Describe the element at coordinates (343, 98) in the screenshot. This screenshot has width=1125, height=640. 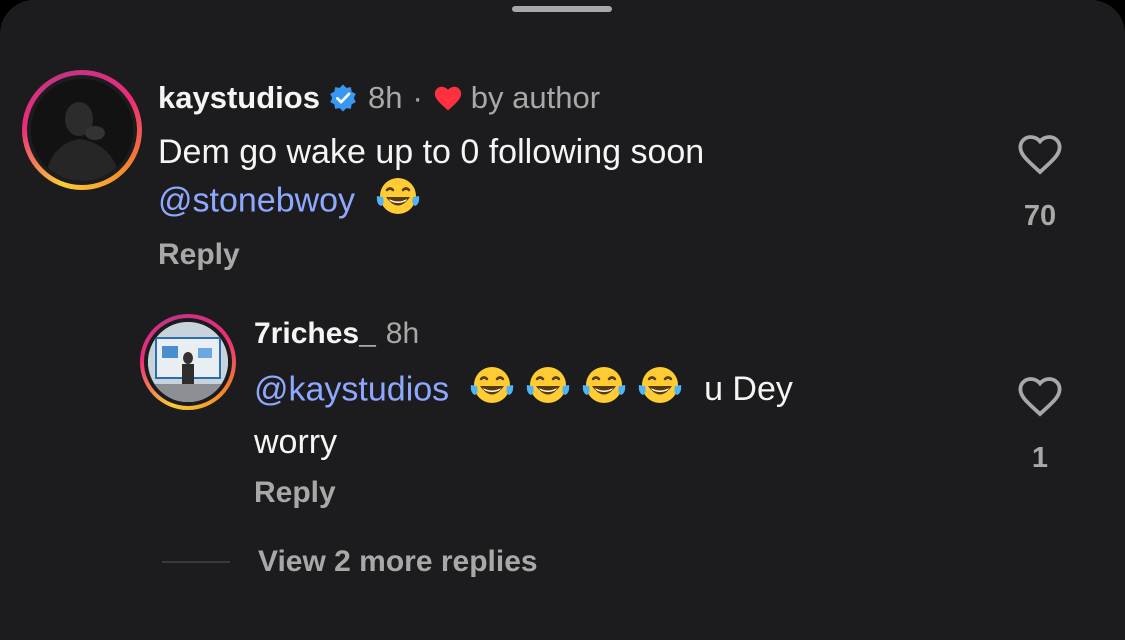
I see `verified-badge-icon` at that location.